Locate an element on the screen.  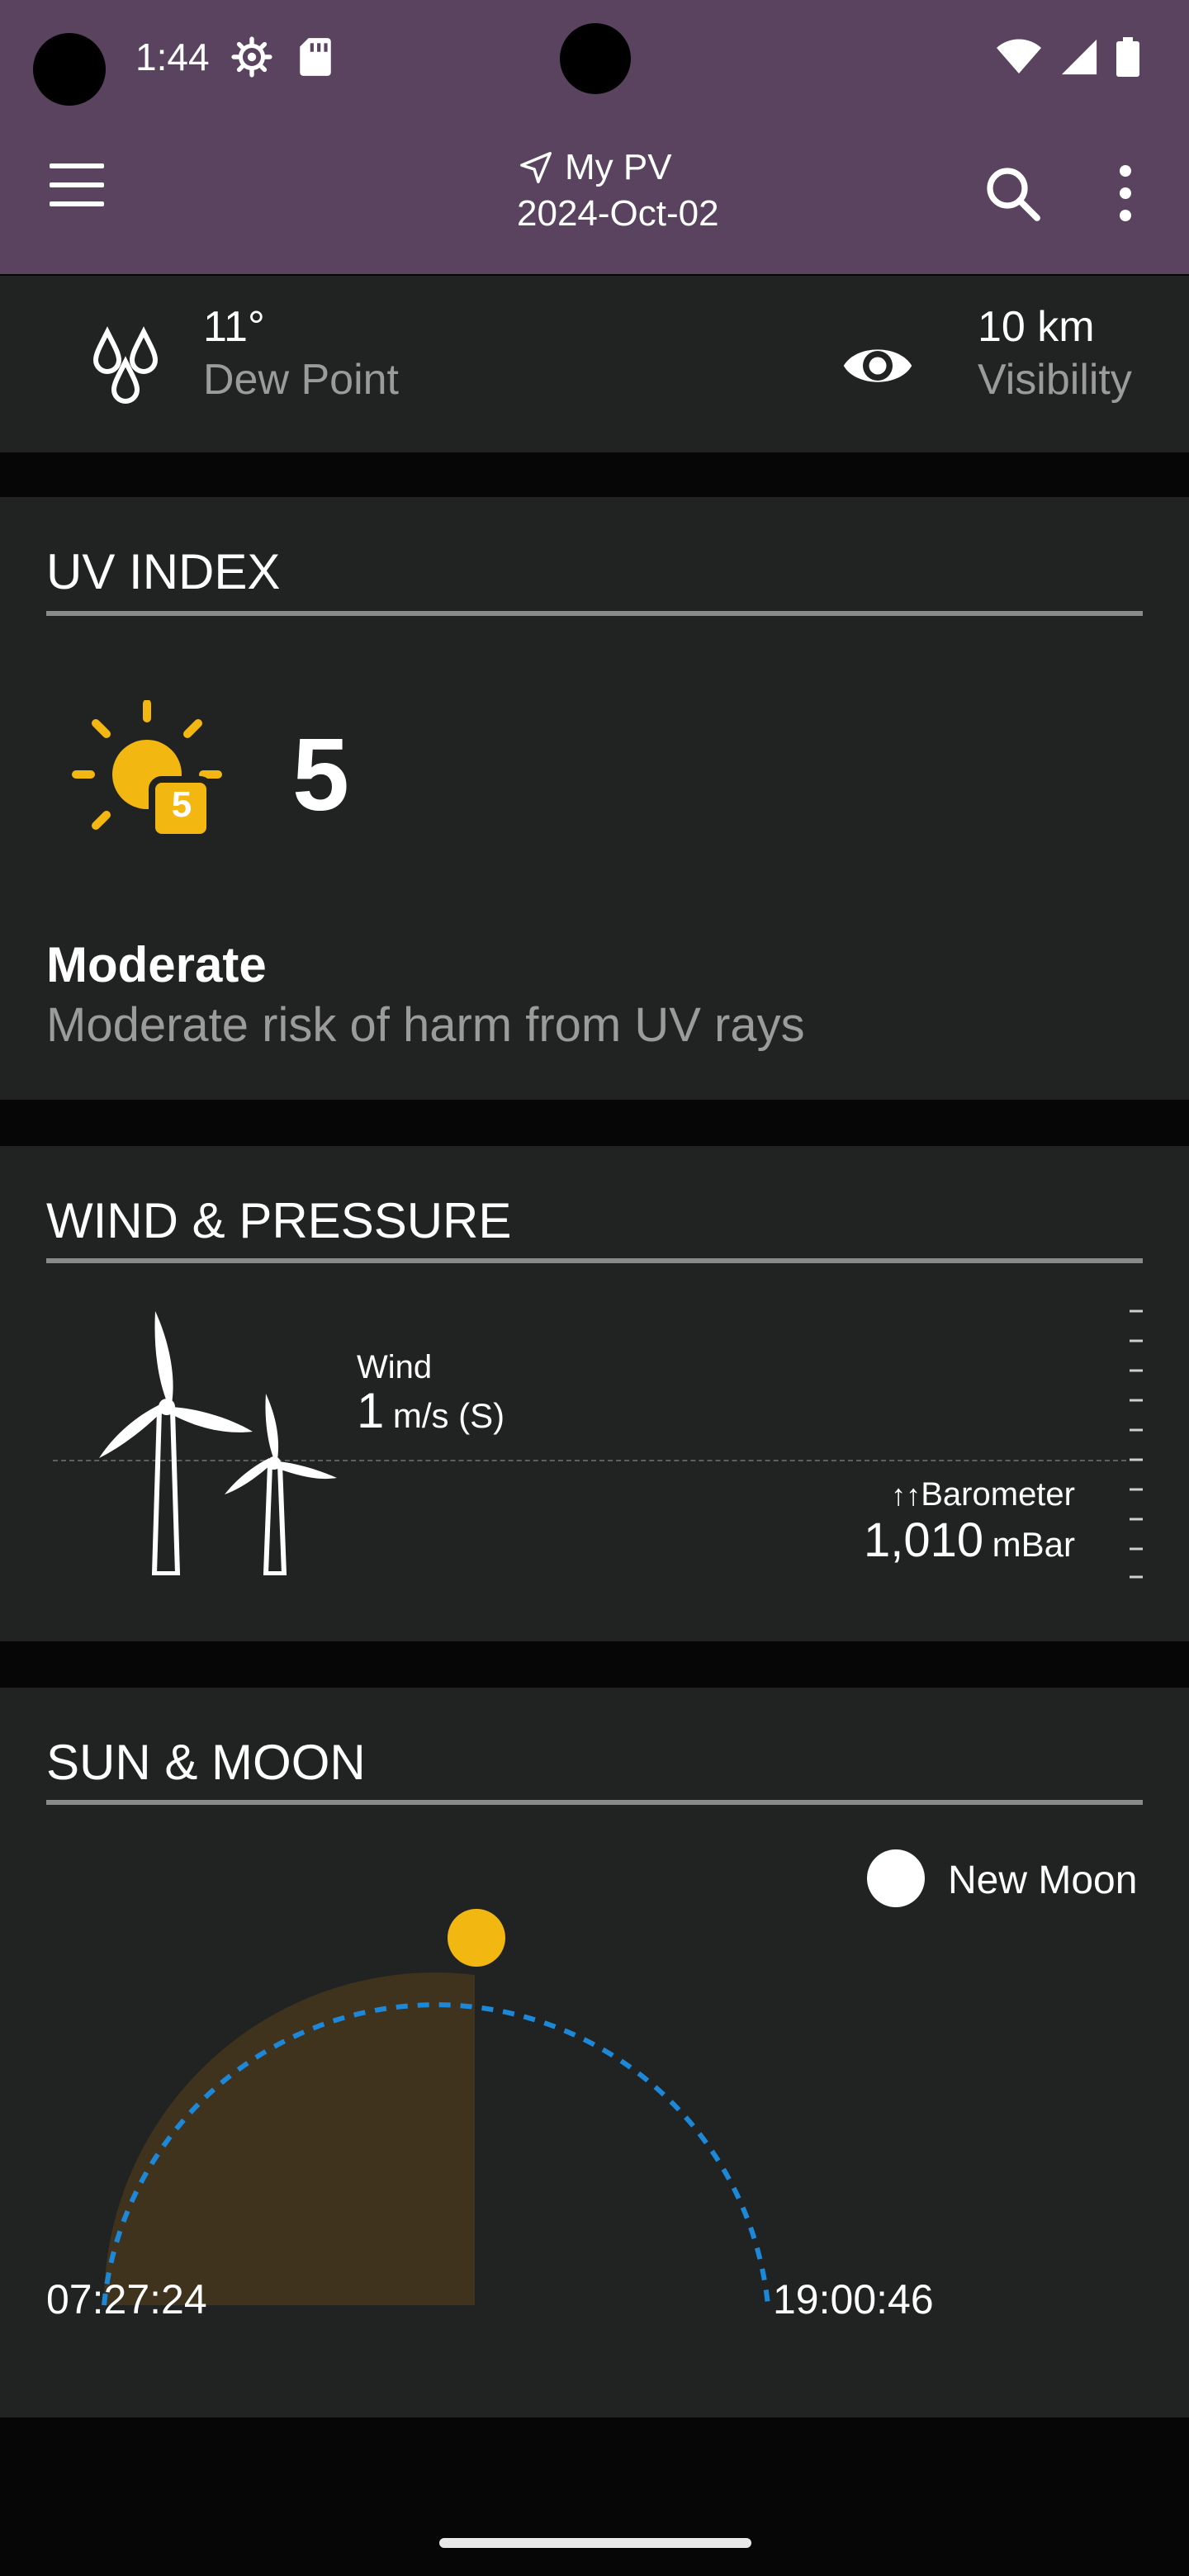
battery-icon is located at coordinates (1127, 57).